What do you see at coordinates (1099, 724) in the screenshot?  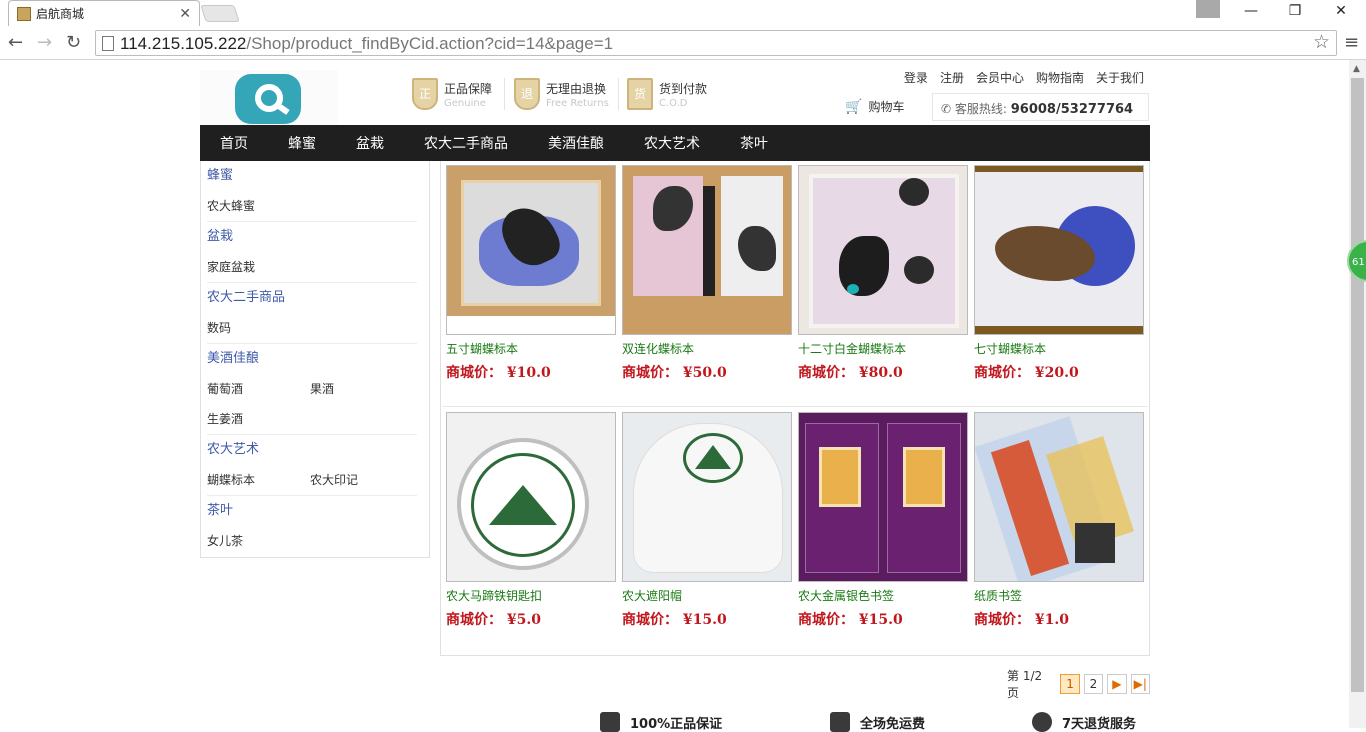 I see `footer-label: 7天退货服务` at bounding box center [1099, 724].